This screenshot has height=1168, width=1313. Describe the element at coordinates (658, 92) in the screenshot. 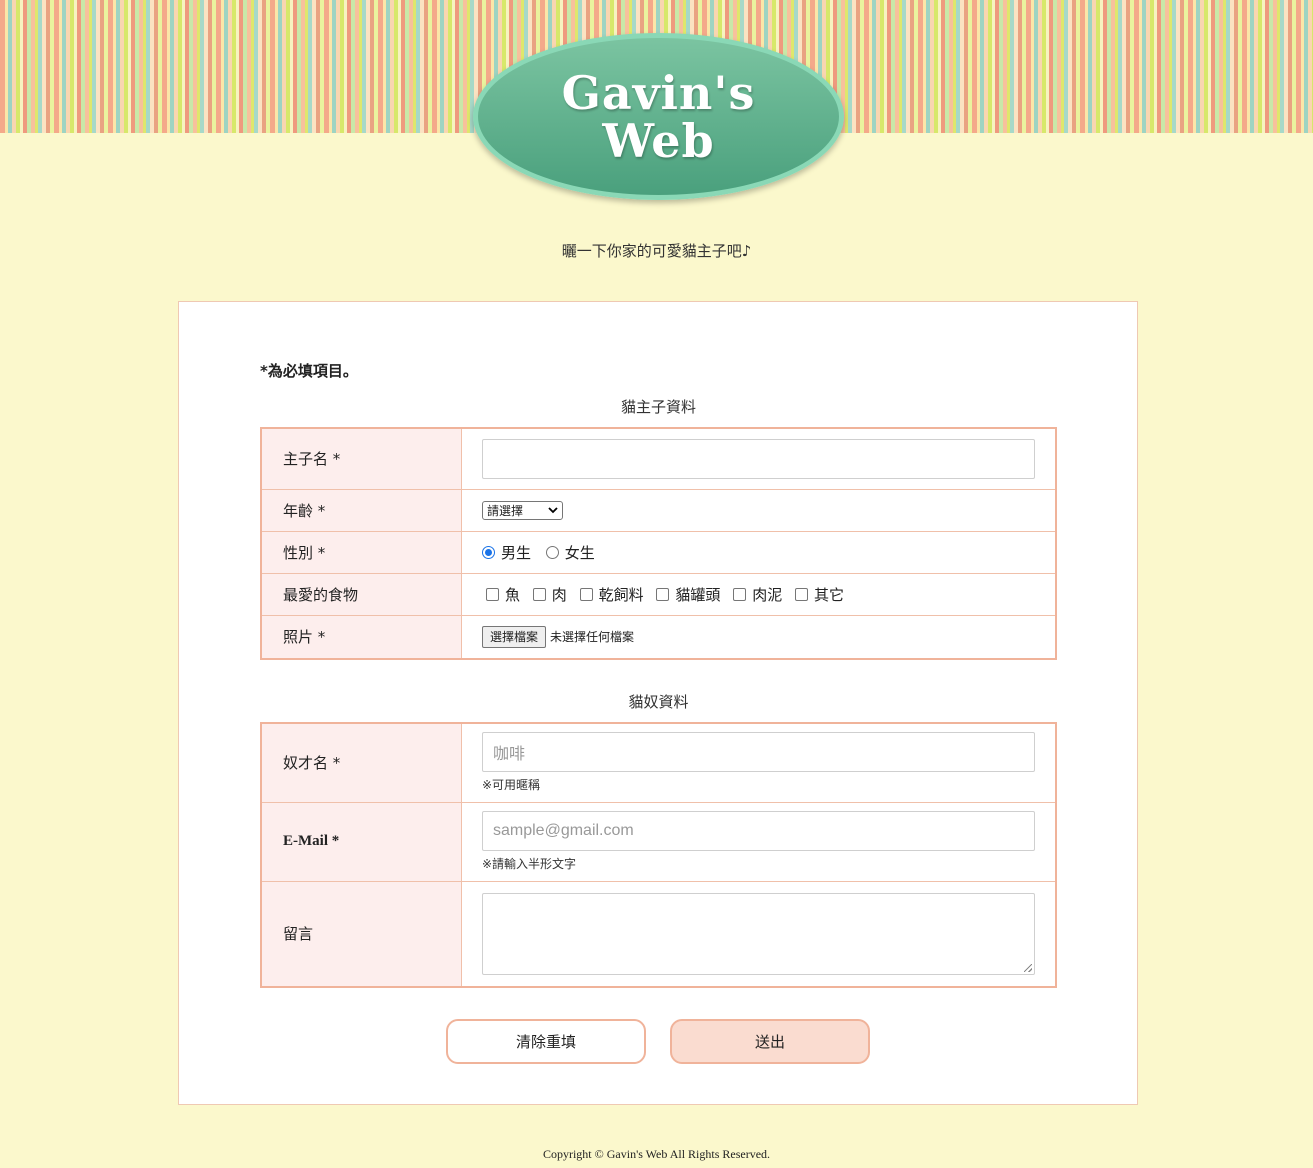

I see `logo-line-1: Gavin's` at that location.